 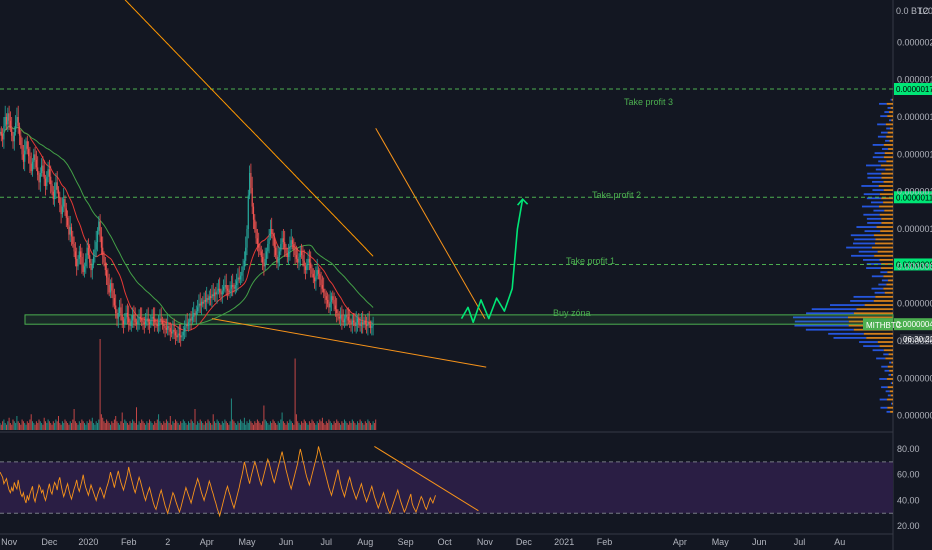 I want to click on time-tick-label: Jun, so click(x=286, y=542).